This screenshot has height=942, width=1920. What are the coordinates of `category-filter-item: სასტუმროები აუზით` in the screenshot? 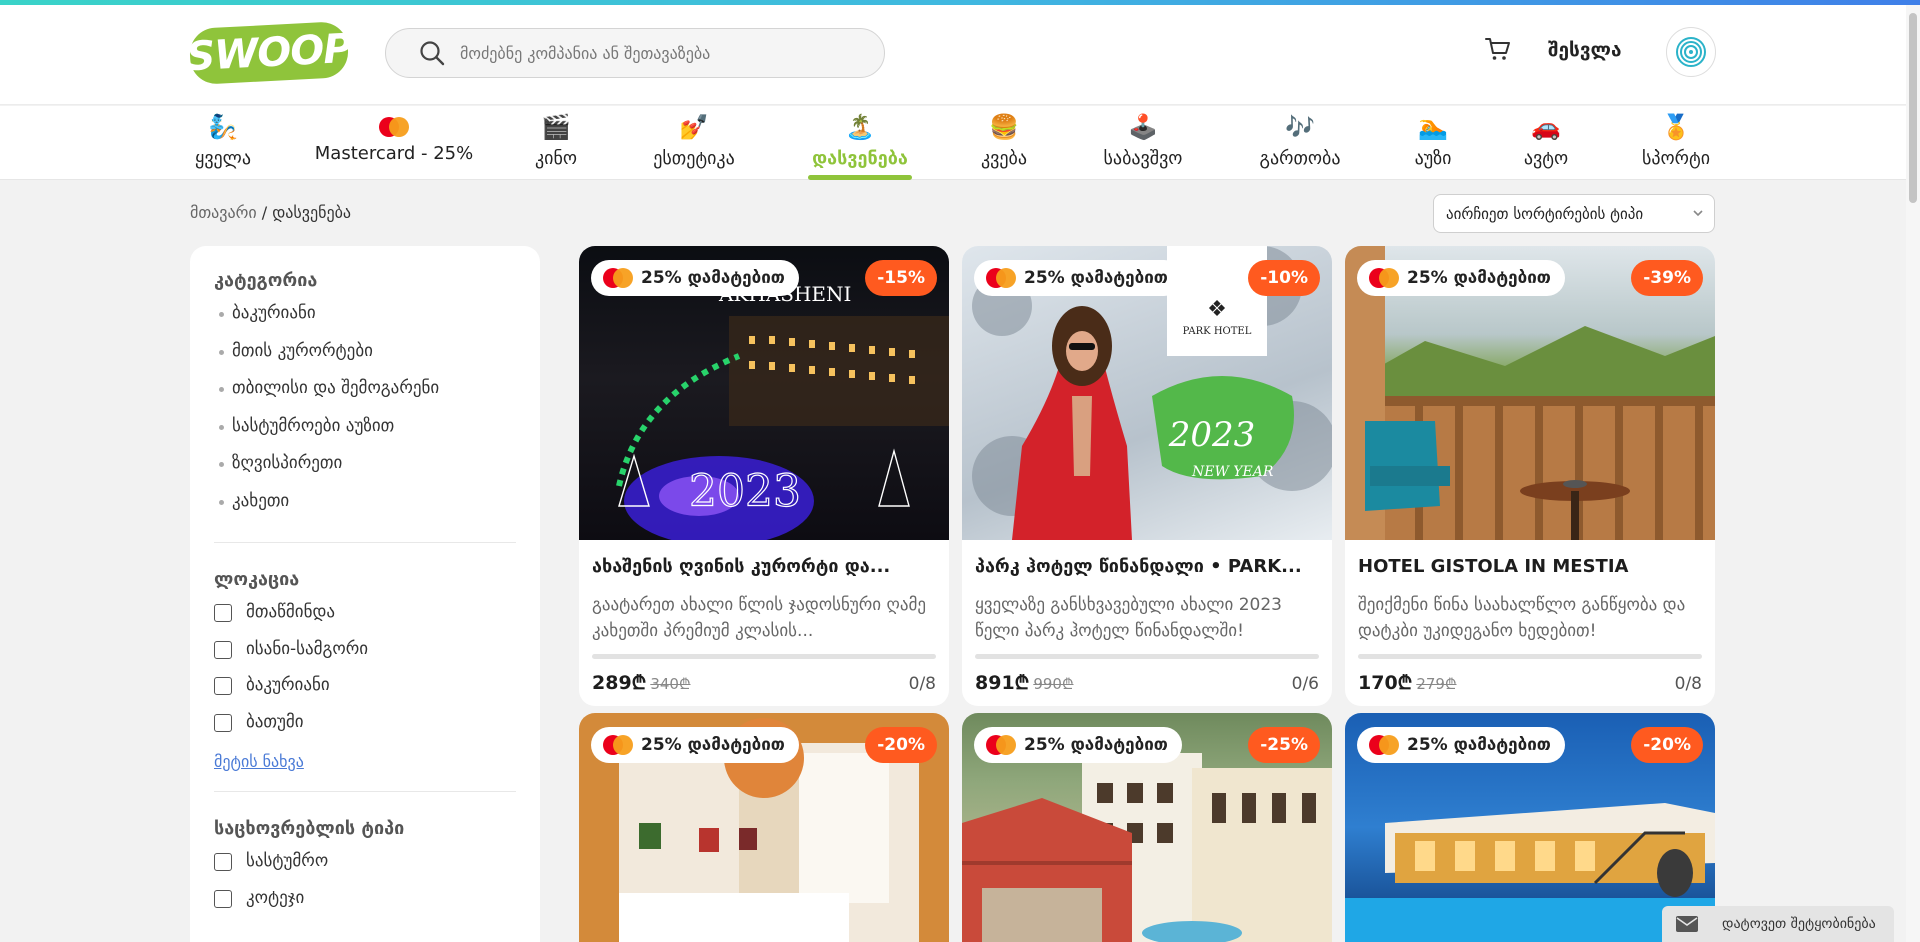 It's located at (365, 435).